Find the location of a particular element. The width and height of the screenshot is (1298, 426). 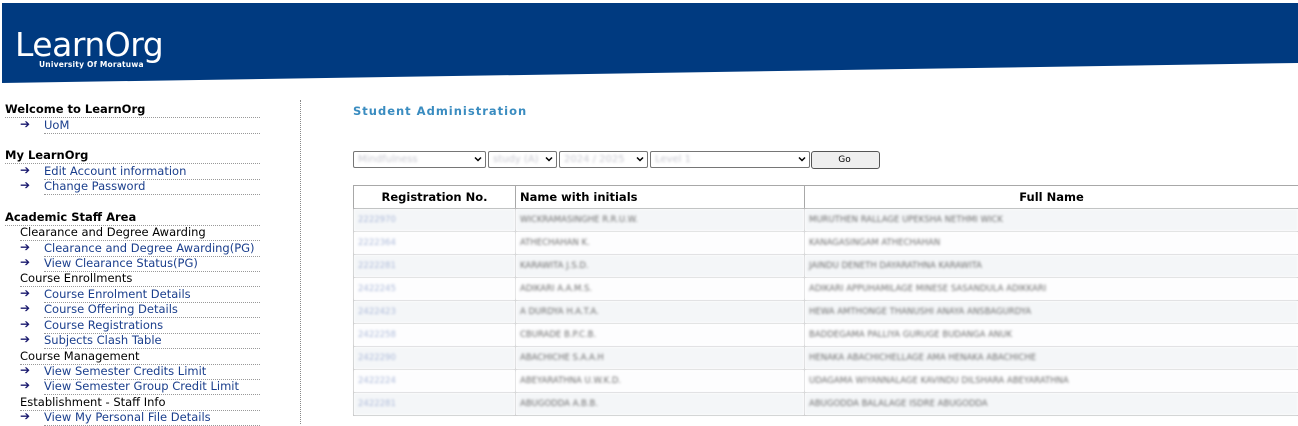

cell-registration-no: 2422258 is located at coordinates (435, 335).